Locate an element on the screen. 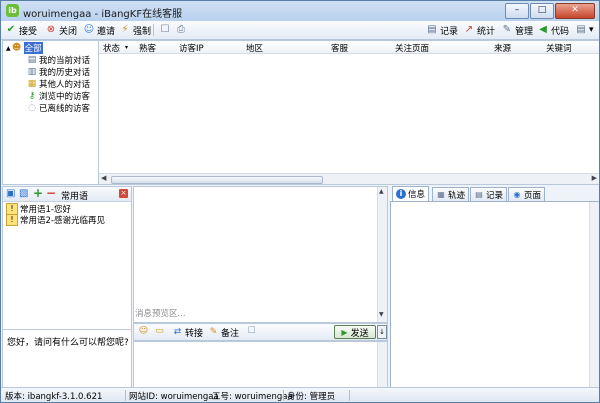  add-icon: + is located at coordinates (38, 193).